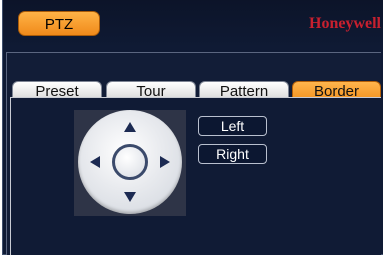  What do you see at coordinates (130, 127) in the screenshot?
I see `arrow-up-icon` at bounding box center [130, 127].